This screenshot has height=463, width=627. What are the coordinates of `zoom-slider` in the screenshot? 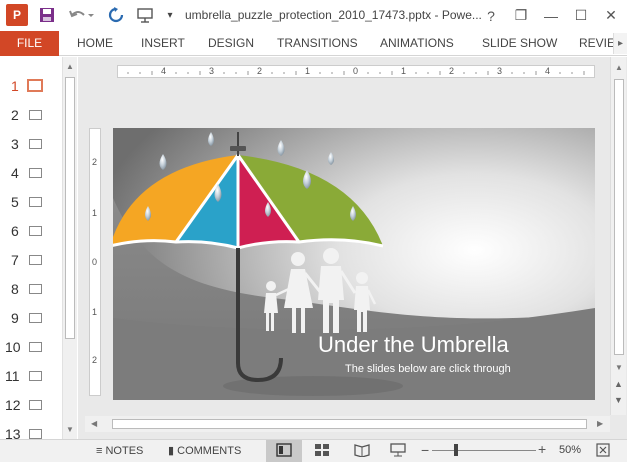 It's located at (484, 450).